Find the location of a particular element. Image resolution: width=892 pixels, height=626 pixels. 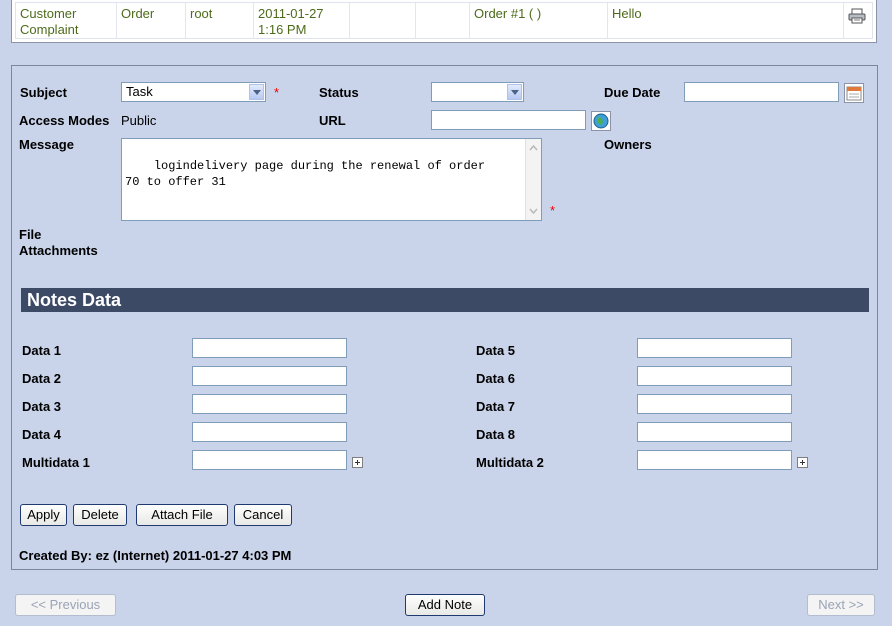

data-5-input is located at coordinates (714, 348).